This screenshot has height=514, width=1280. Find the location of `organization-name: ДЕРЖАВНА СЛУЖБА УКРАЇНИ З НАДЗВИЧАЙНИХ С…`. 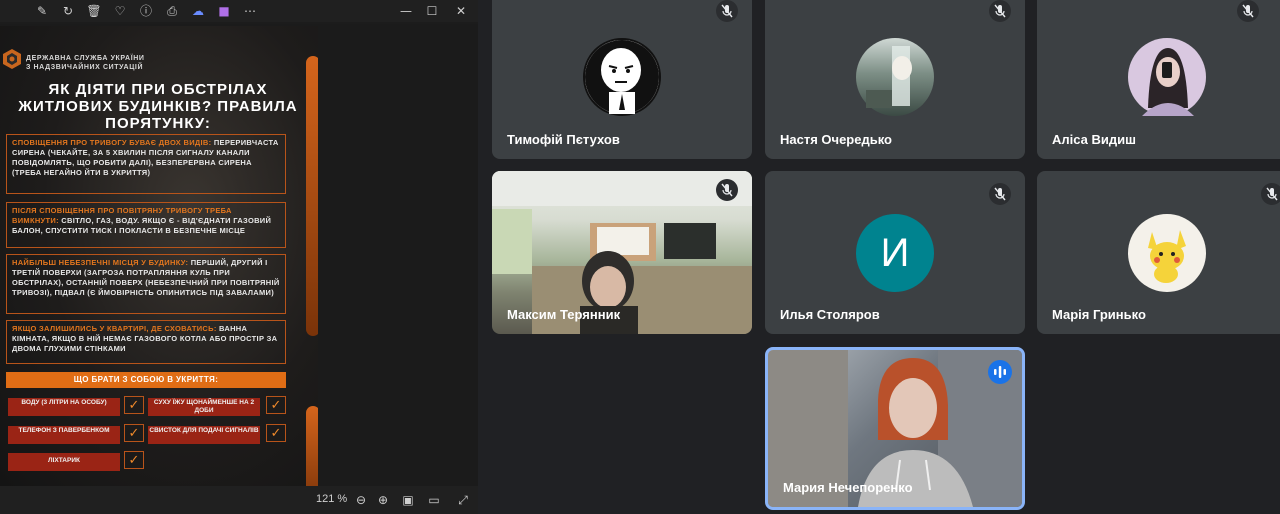

organization-name: ДЕРЖАВНА СЛУЖБА УКРАЇНИ З НАДЗВИЧАЙНИХ С… is located at coordinates (85, 63).